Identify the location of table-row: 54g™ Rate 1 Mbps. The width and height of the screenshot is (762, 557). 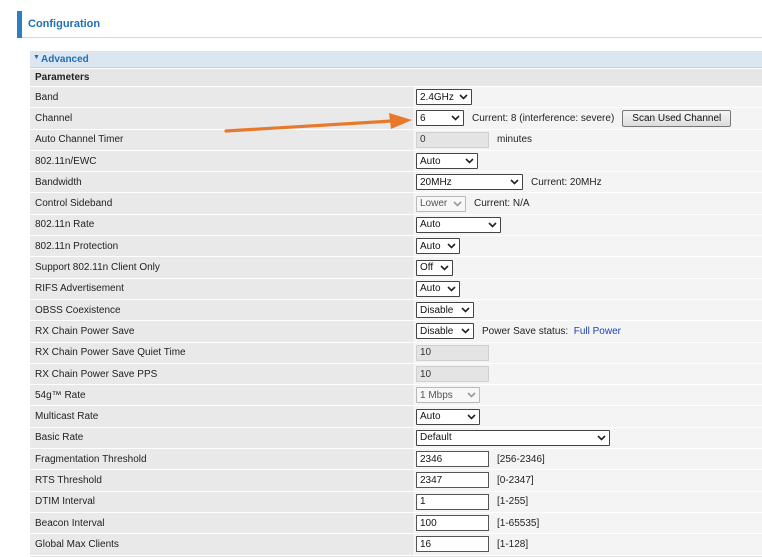
(396, 396).